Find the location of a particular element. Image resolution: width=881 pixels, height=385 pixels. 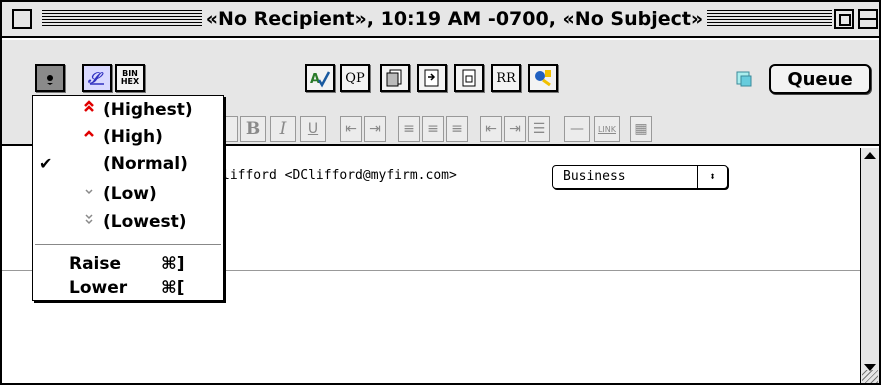

menu-item-label: (Low) is located at coordinates (130, 194).